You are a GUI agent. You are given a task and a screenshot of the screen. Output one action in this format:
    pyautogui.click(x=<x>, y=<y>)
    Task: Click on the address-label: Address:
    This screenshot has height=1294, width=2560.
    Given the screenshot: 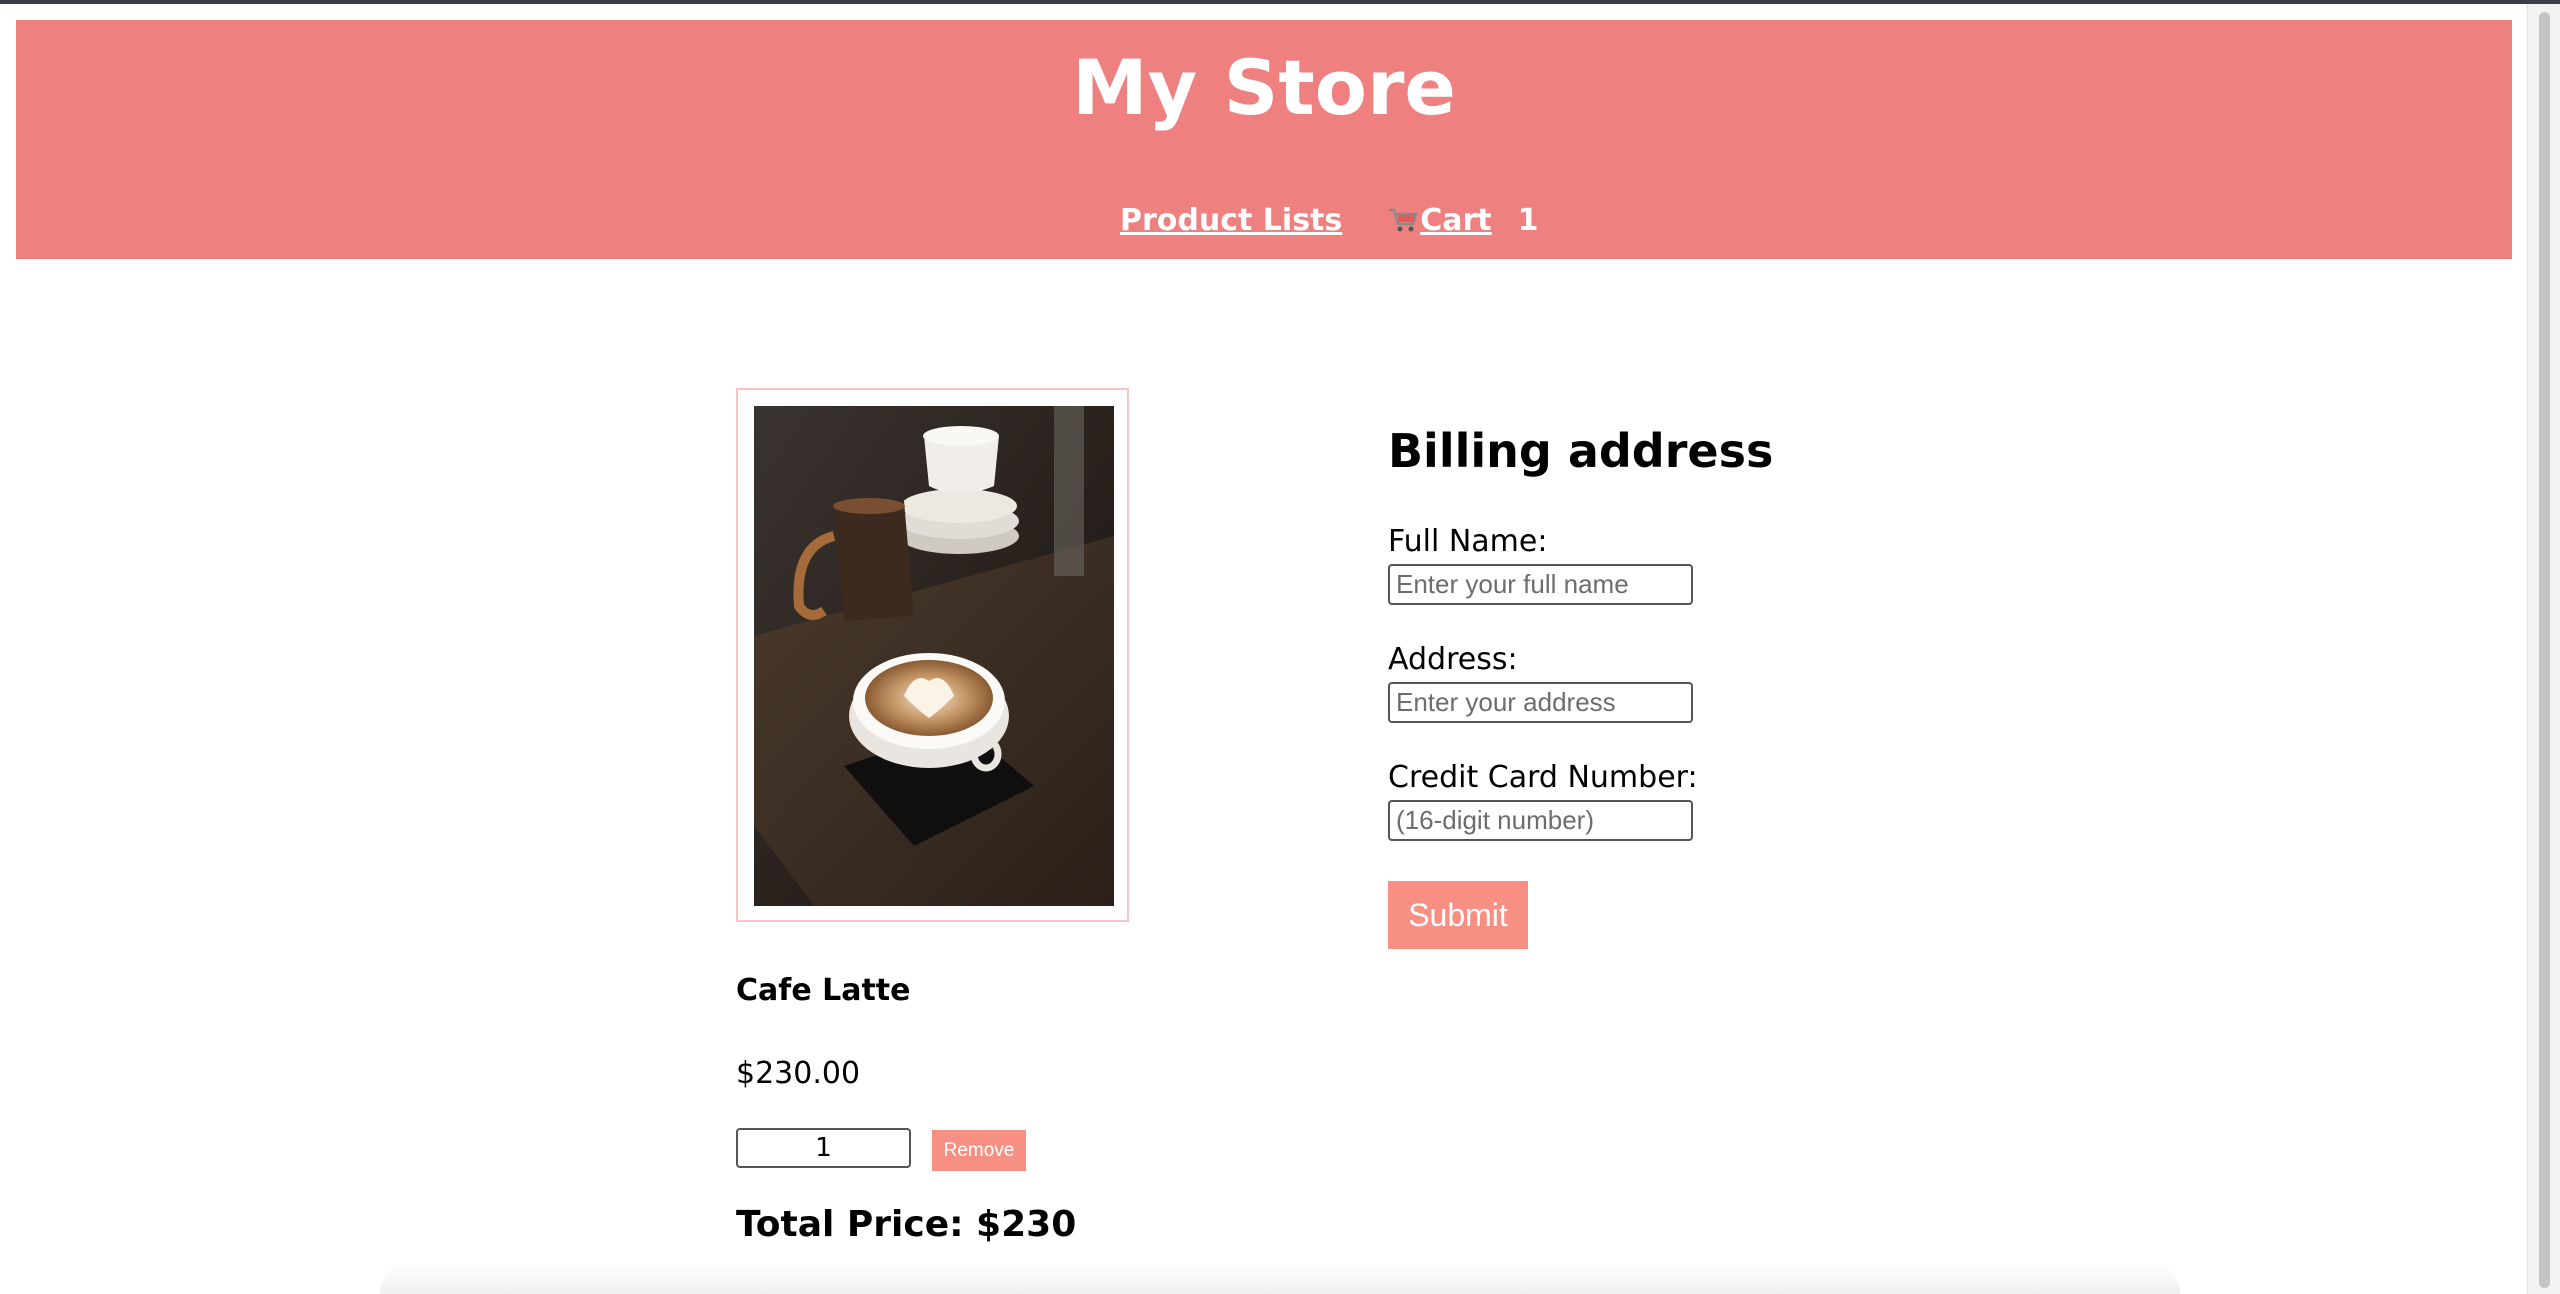 What is the action you would take?
    pyautogui.click(x=1453, y=659)
    